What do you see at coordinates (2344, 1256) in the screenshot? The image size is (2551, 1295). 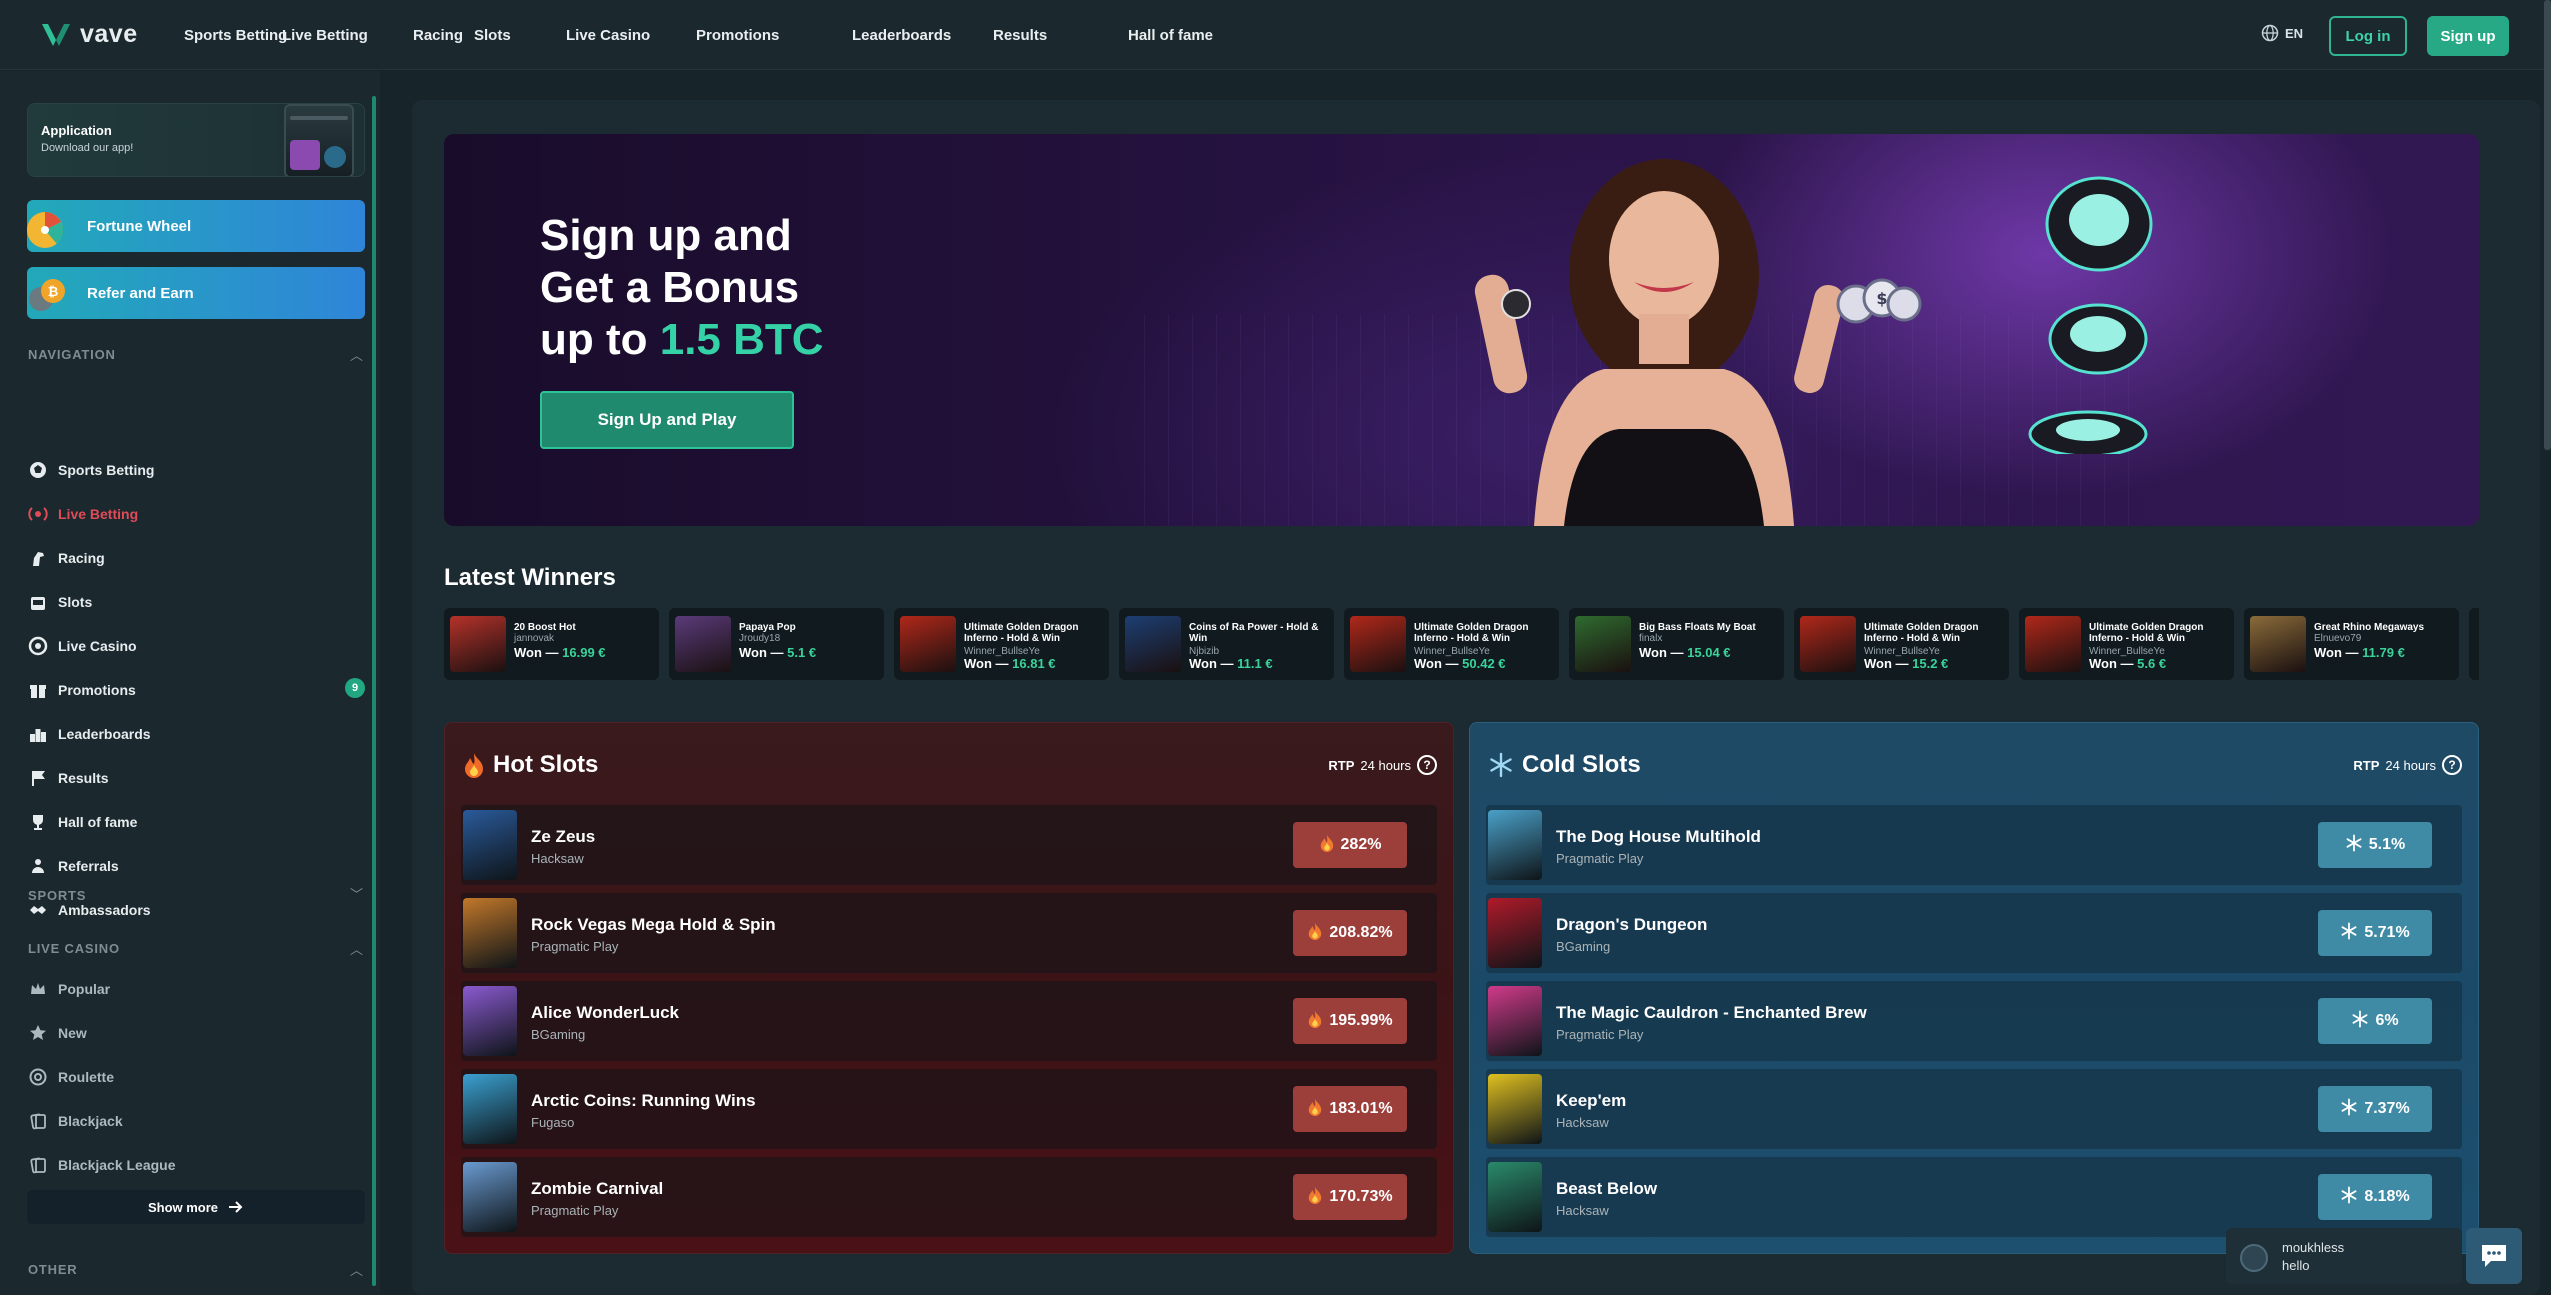 I see `chat-preview: moukhless hello` at bounding box center [2344, 1256].